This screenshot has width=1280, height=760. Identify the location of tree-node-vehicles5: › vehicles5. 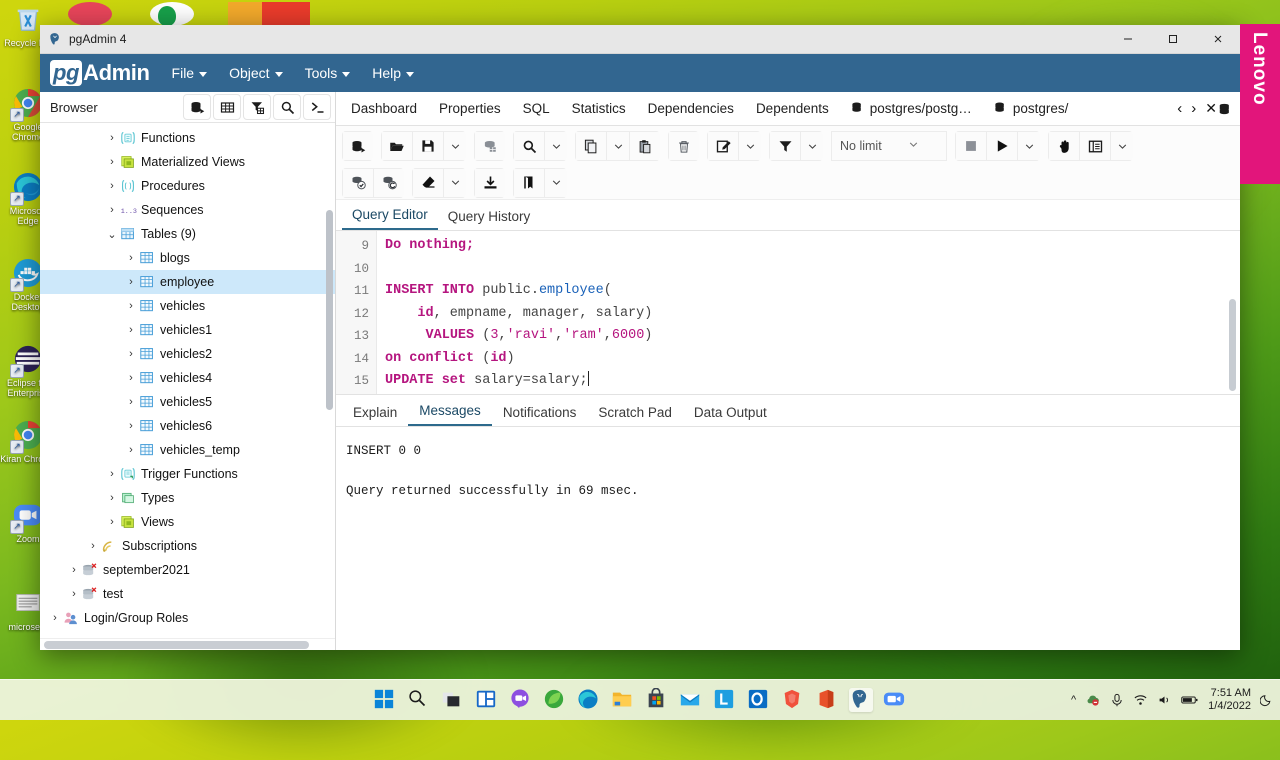
(187, 402).